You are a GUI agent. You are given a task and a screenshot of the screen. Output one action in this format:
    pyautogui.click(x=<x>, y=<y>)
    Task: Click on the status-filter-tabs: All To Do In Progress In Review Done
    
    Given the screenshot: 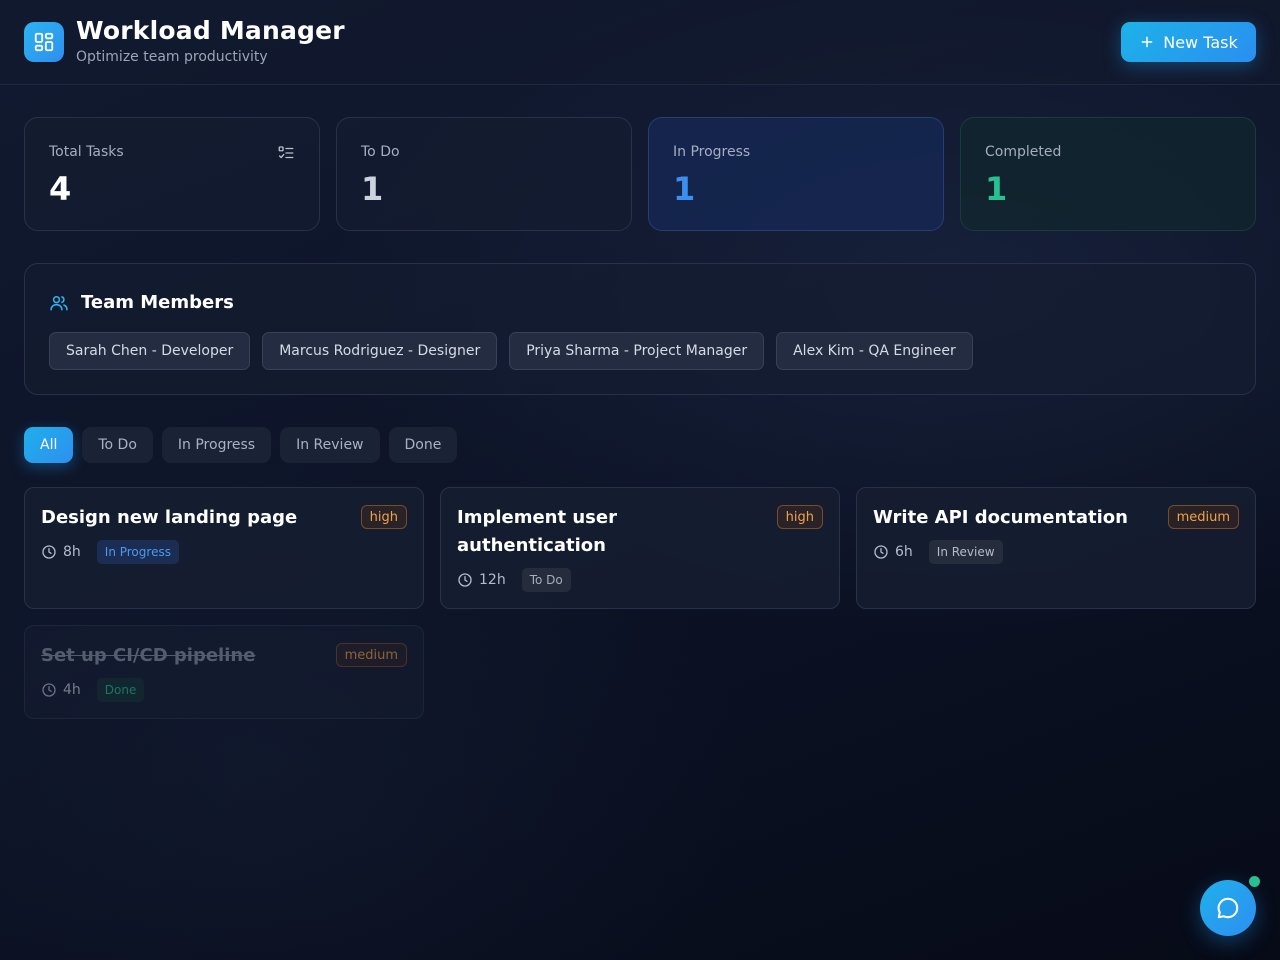 What is the action you would take?
    pyautogui.click(x=241, y=445)
    